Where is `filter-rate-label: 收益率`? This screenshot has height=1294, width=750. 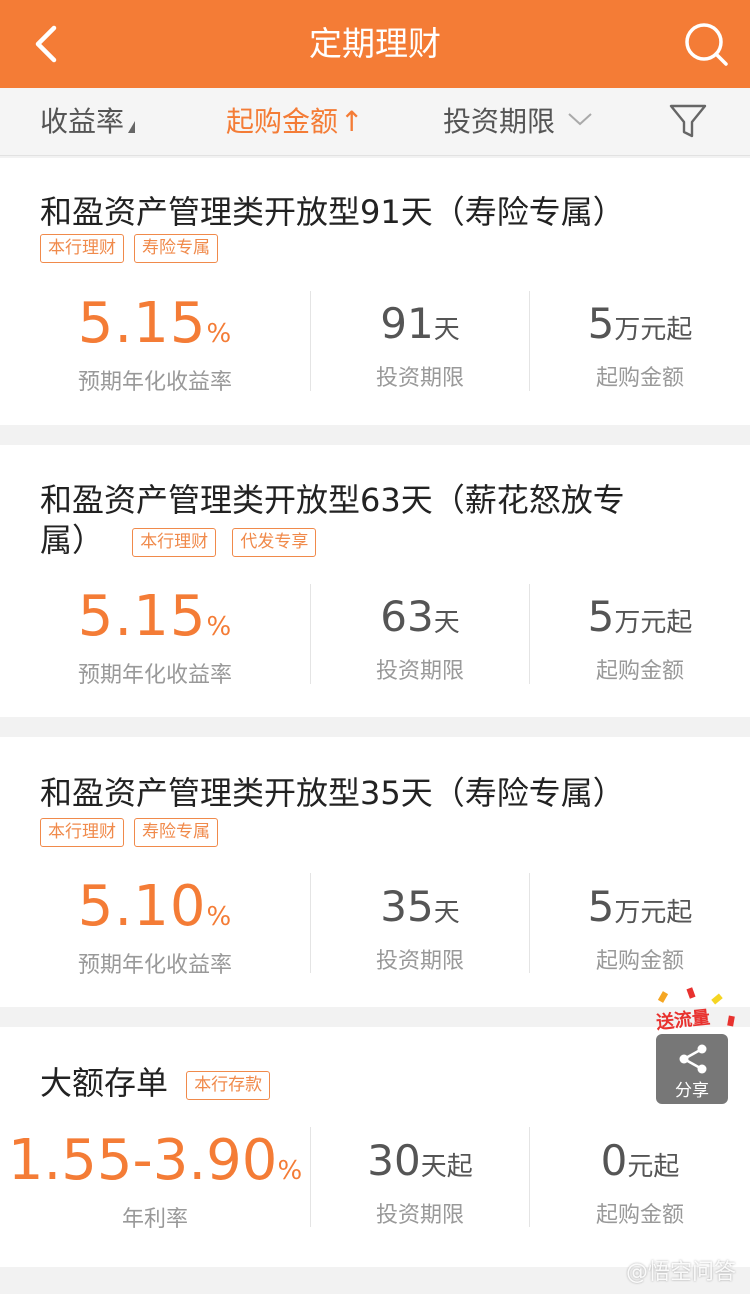 filter-rate-label: 收益率 is located at coordinates (82, 121).